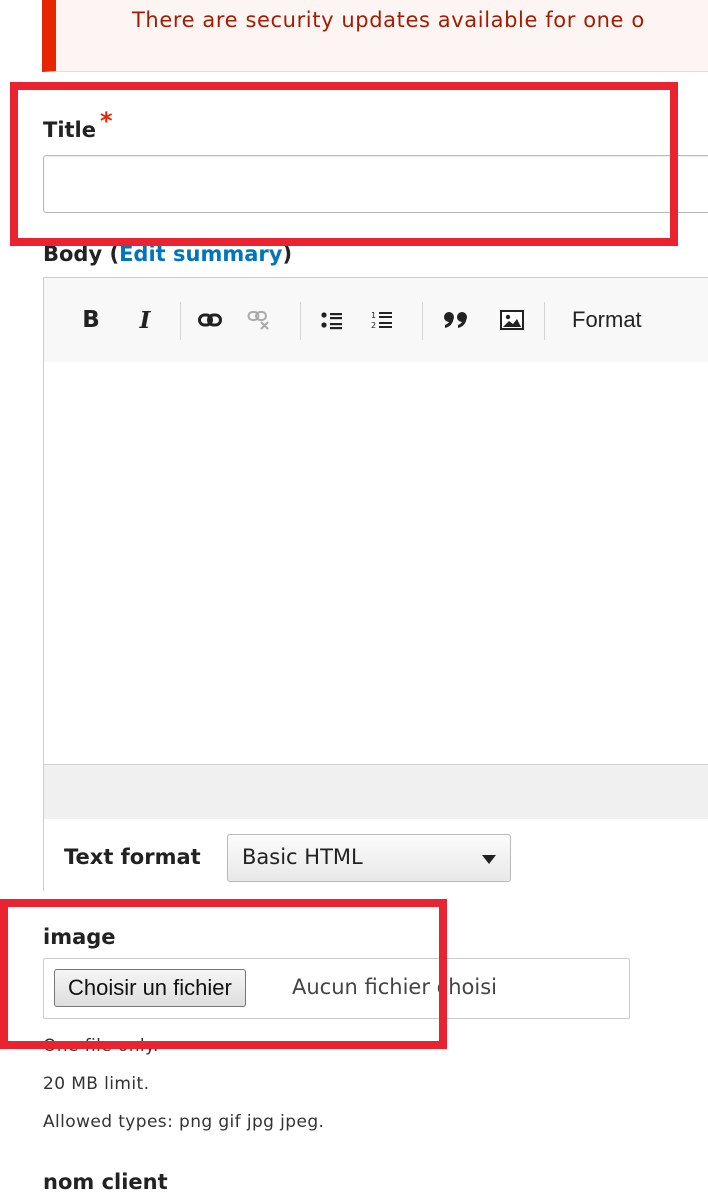 This screenshot has width=708, height=1194. Describe the element at coordinates (373, 325) in the screenshot. I see `svg-text: 2` at that location.